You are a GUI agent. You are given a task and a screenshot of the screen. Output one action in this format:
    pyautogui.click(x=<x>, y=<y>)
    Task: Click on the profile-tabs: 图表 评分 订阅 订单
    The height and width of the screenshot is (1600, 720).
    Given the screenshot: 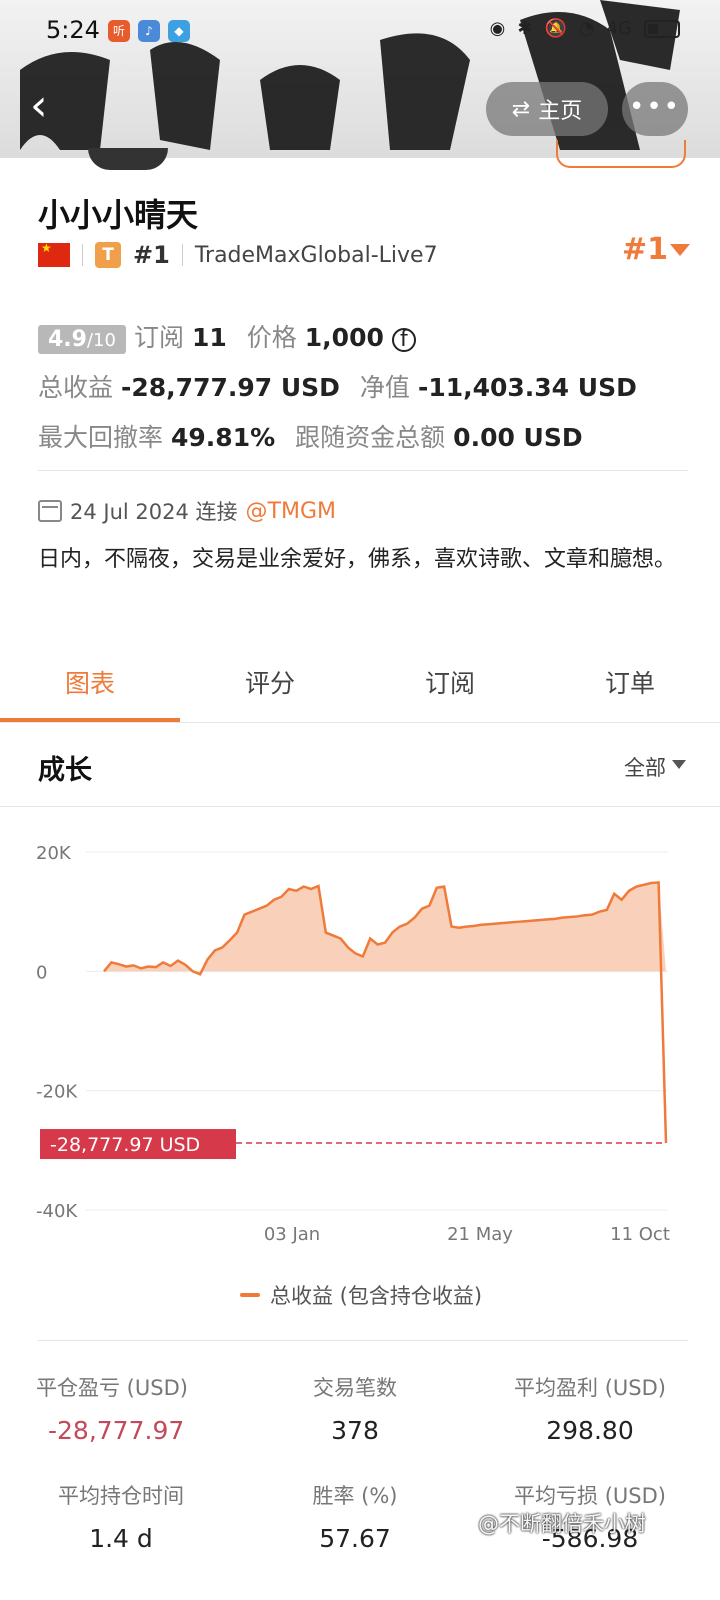 What is the action you would take?
    pyautogui.click(x=360, y=686)
    